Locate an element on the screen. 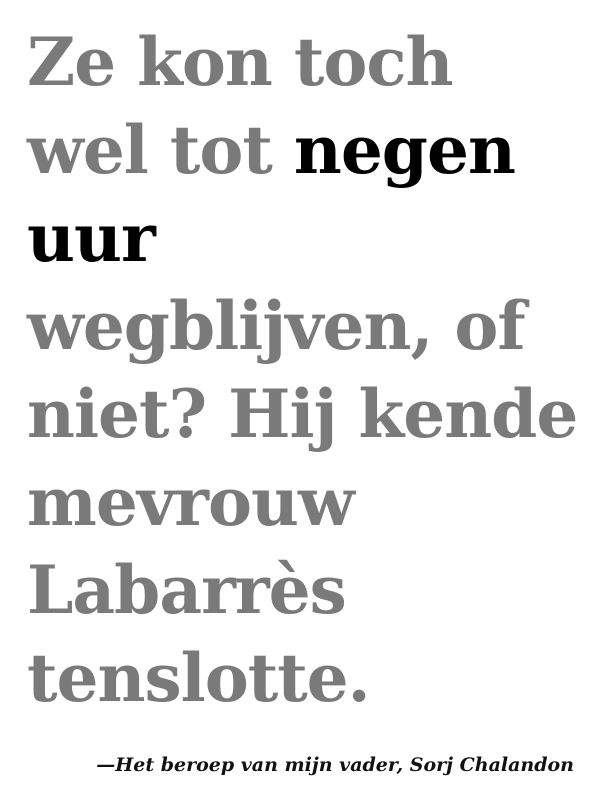 Image resolution: width=600 pixels, height=800 pixels. quote-line-7: Labarrès is located at coordinates (187, 590).